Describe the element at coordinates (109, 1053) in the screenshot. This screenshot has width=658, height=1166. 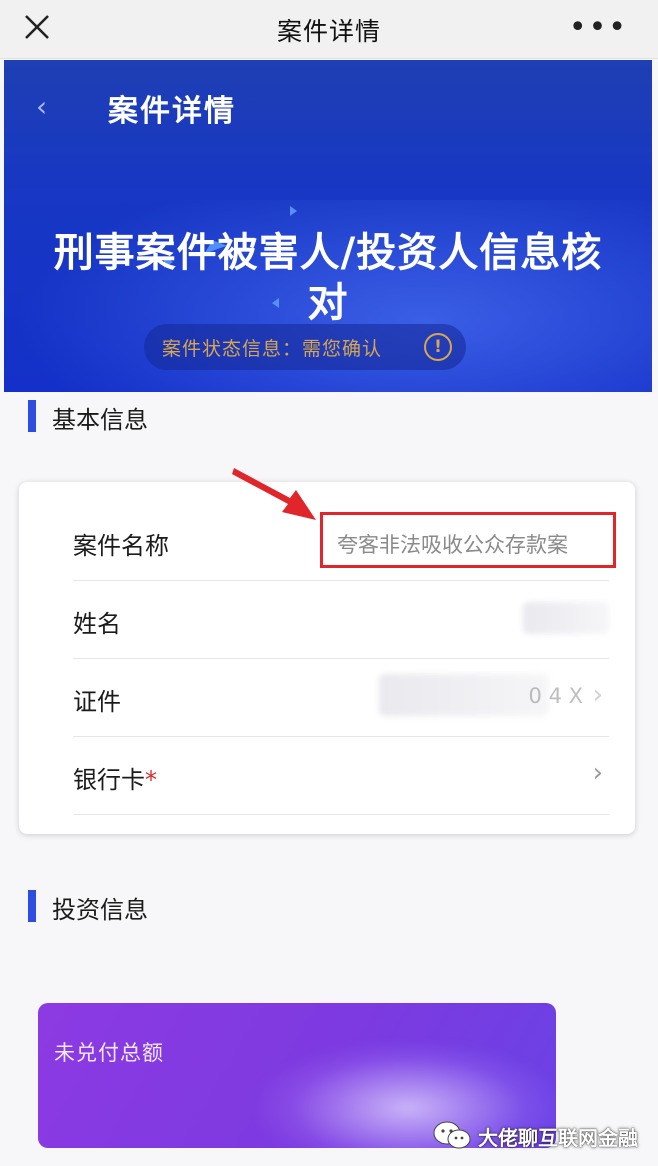
I see `unpaid-total-label: 未兑付总额` at that location.